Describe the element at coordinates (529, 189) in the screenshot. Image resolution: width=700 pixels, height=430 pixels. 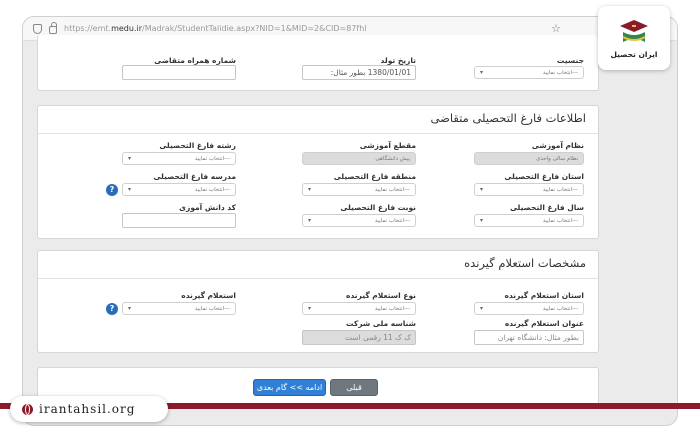
I see `province-select: ---انتخاب نمایید ▾` at that location.